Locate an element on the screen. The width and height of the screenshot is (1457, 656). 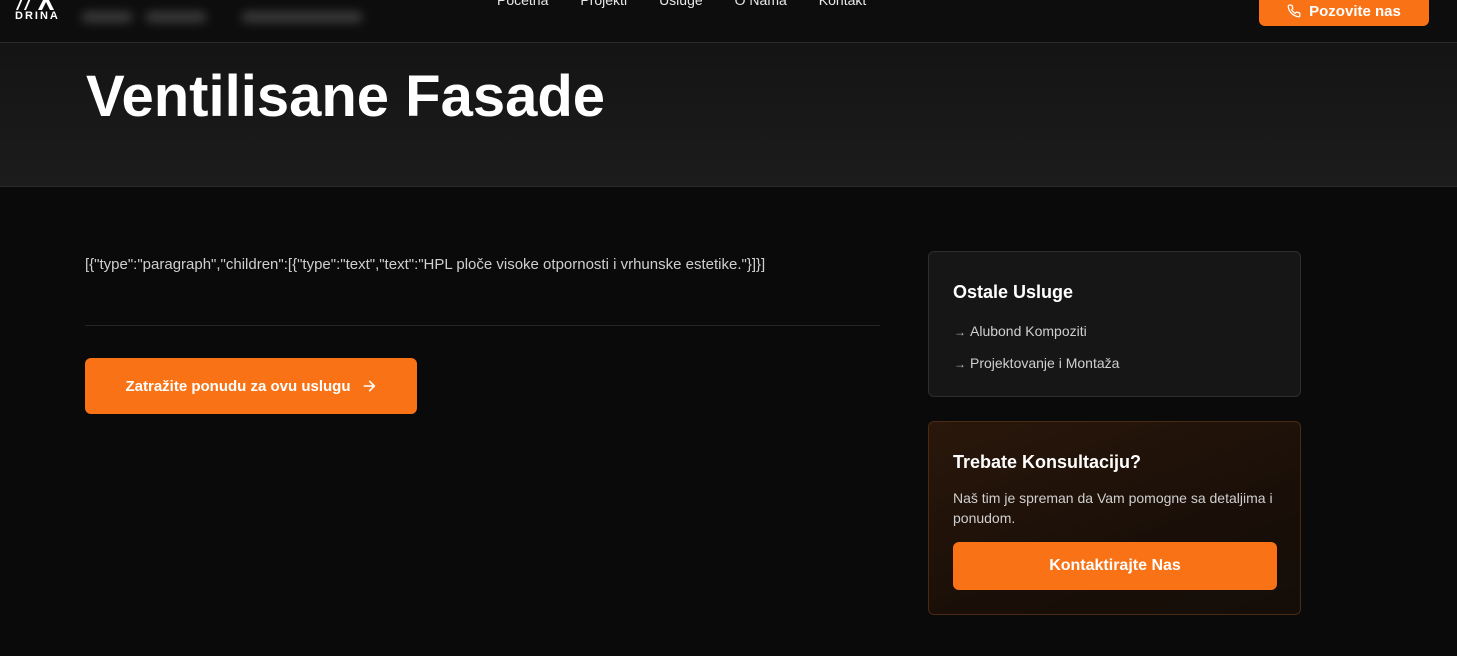
nav-item-usluge: Usluge is located at coordinates (681, 6).